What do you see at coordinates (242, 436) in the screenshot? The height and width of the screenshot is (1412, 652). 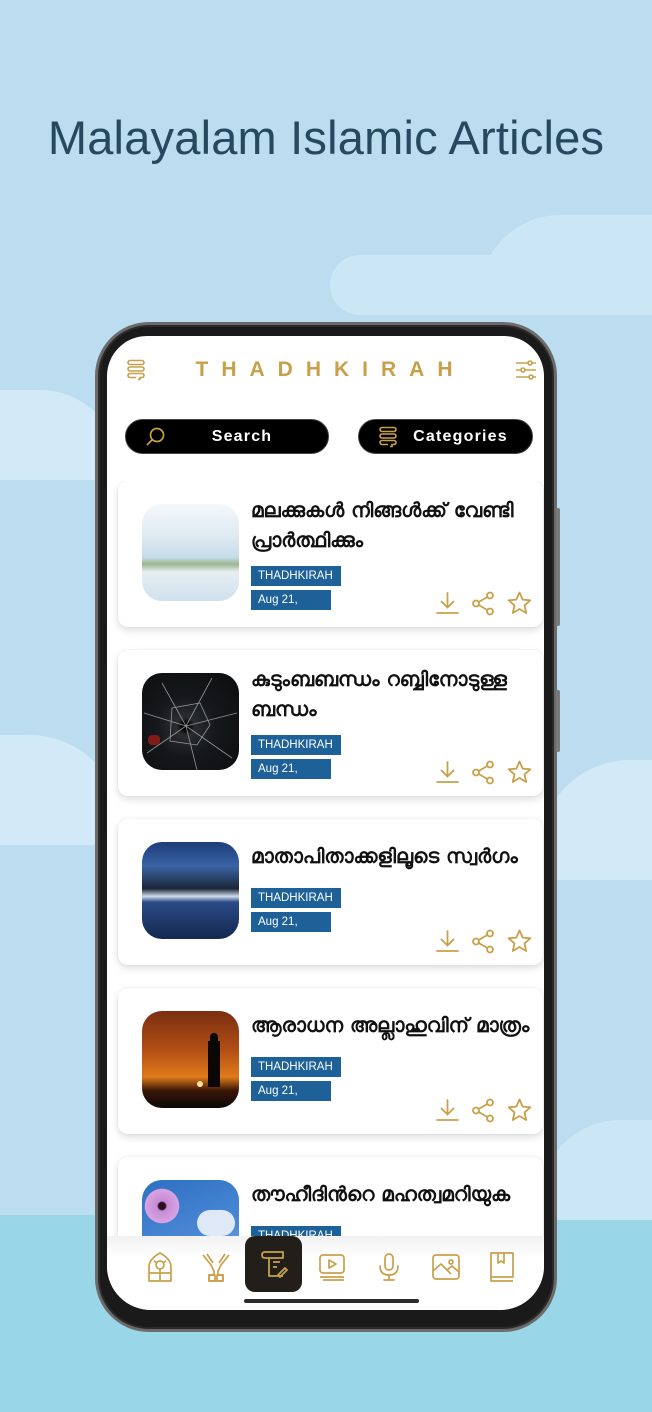 I see `search-label: Search` at bounding box center [242, 436].